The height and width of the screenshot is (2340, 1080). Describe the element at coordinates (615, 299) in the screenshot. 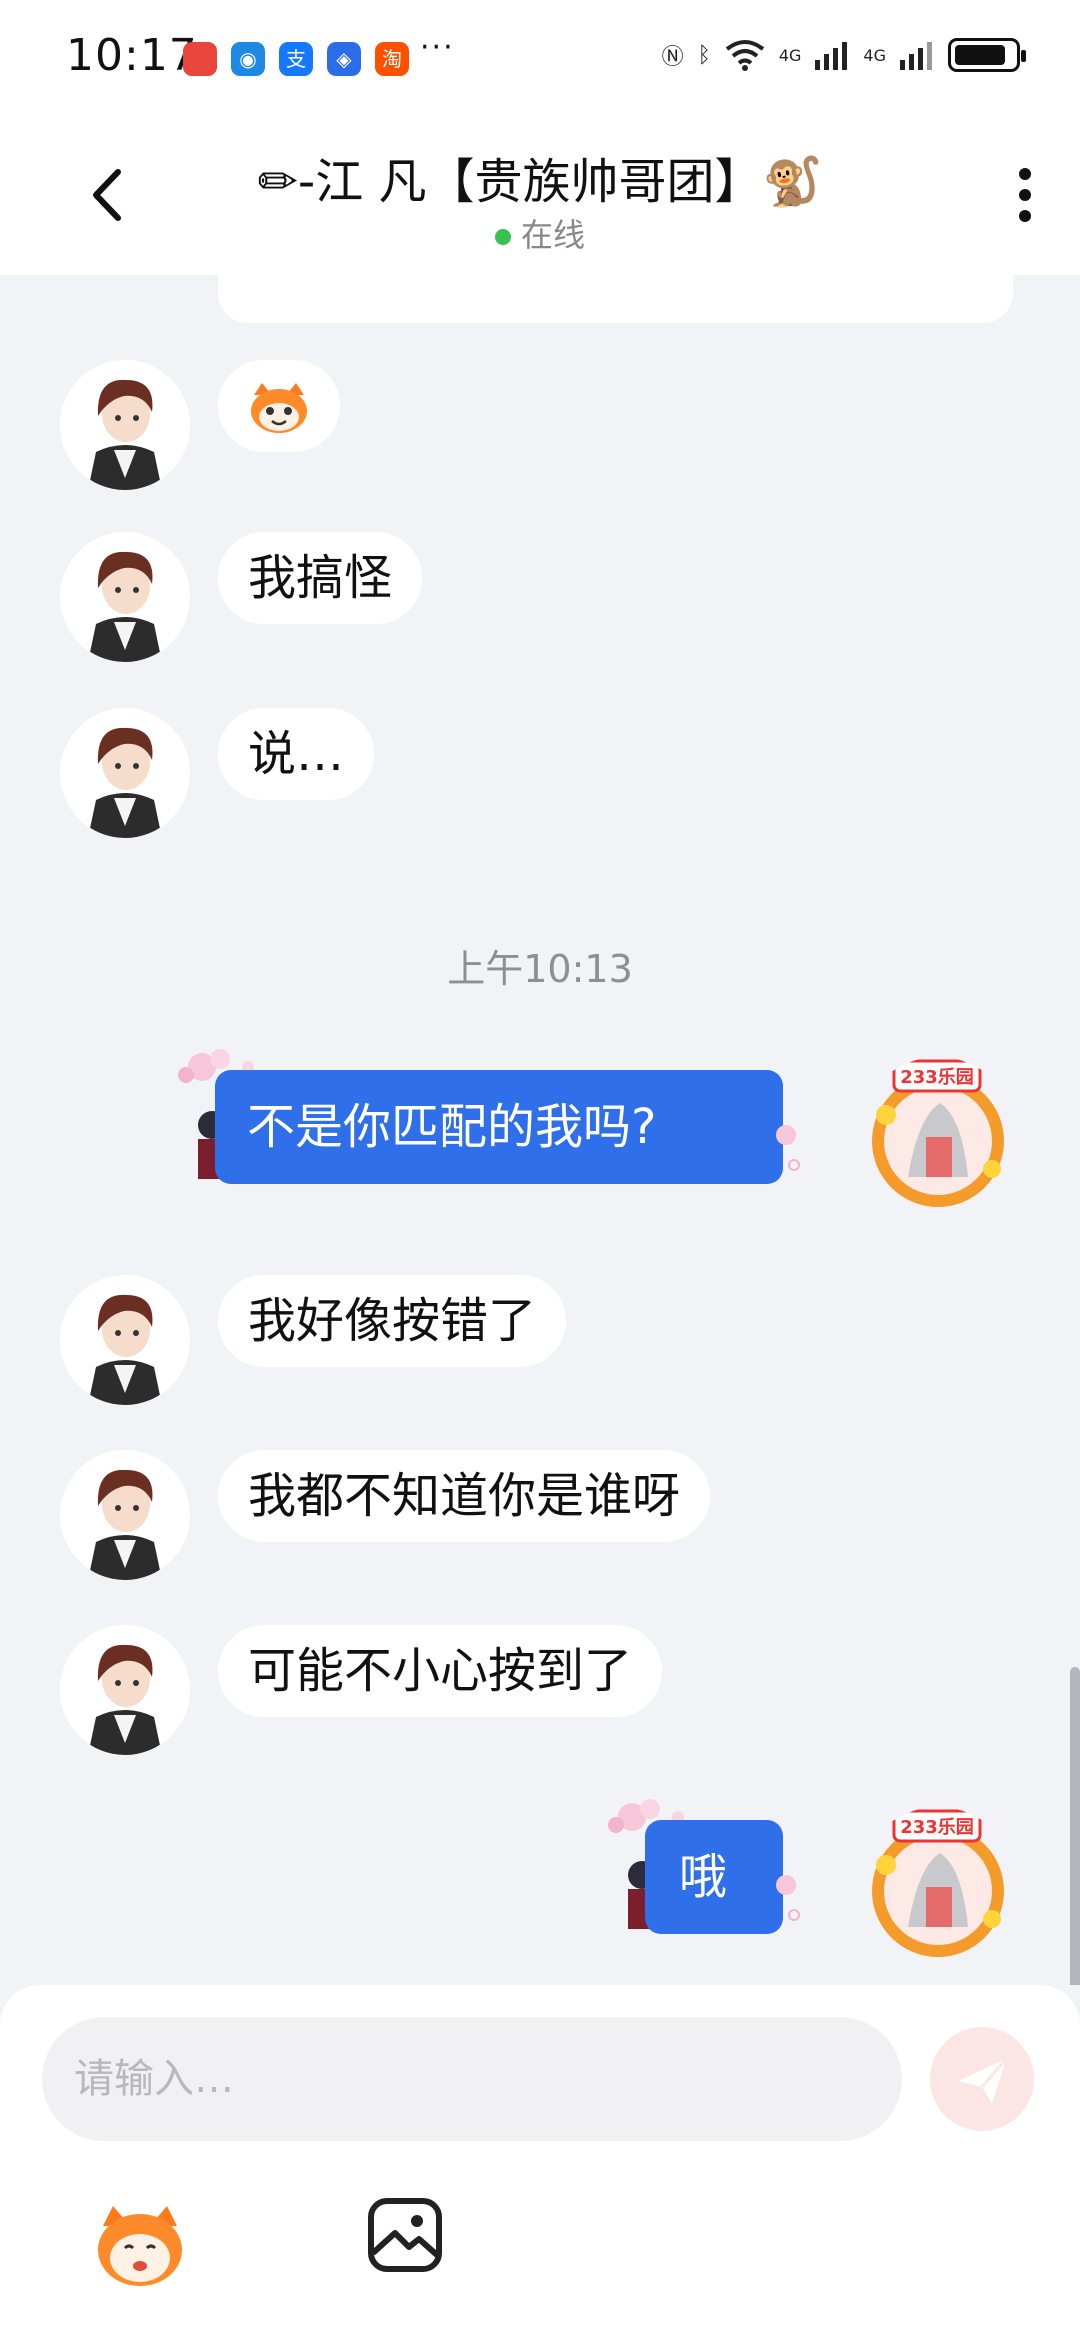

I see `previous-message-bubble` at that location.